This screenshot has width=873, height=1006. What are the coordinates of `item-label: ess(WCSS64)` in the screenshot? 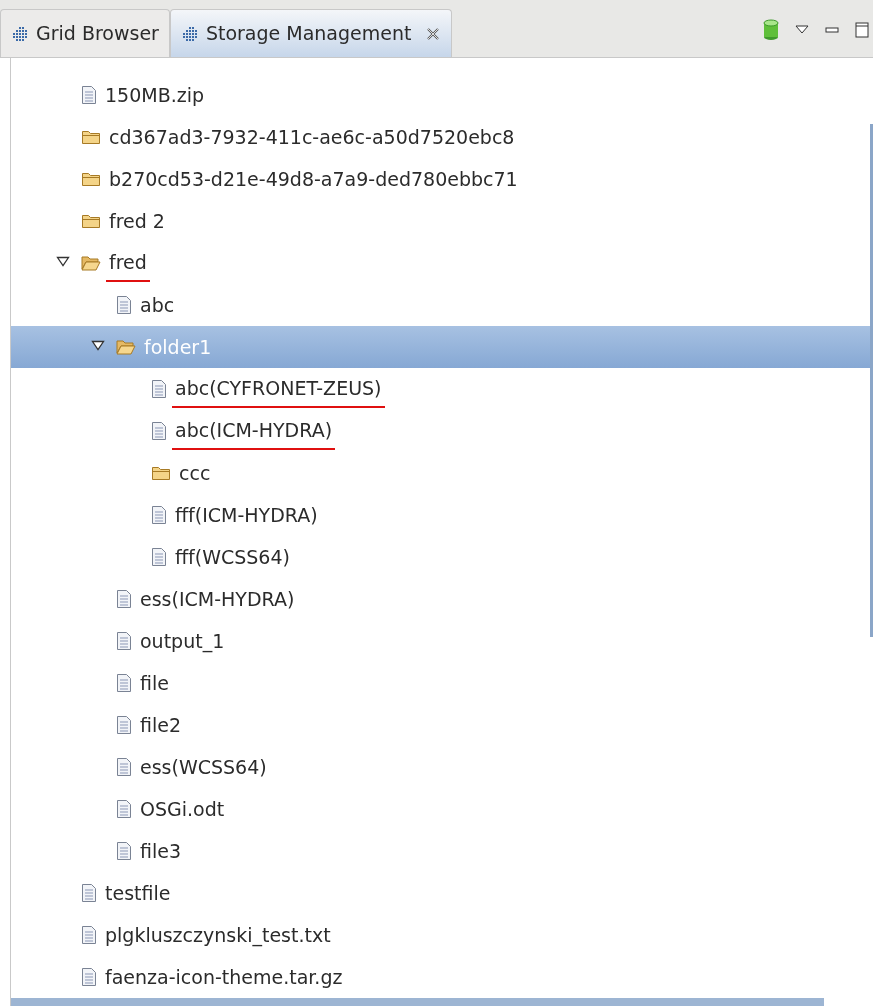 It's located at (203, 767).